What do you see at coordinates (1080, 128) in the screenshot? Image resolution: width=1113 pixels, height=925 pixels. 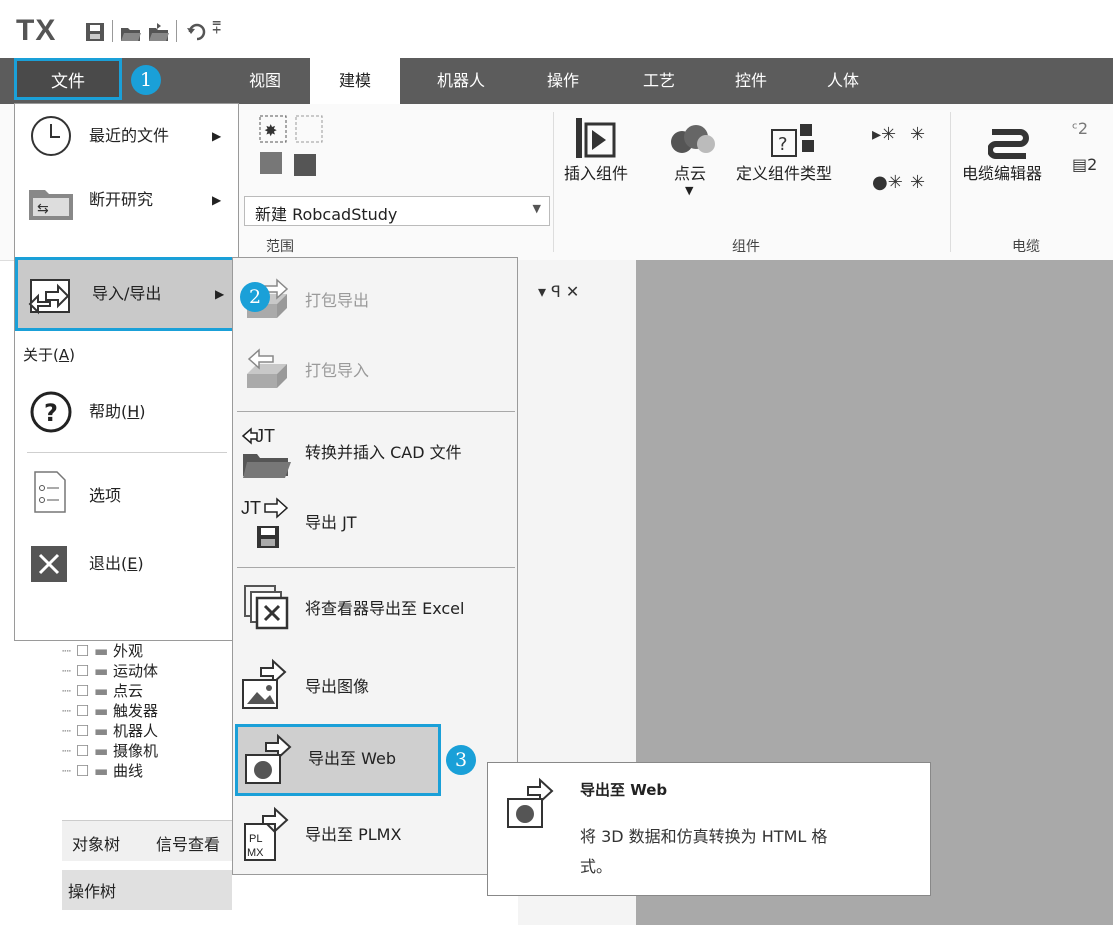 I see `svg-text: ᶜ2` at bounding box center [1080, 128].